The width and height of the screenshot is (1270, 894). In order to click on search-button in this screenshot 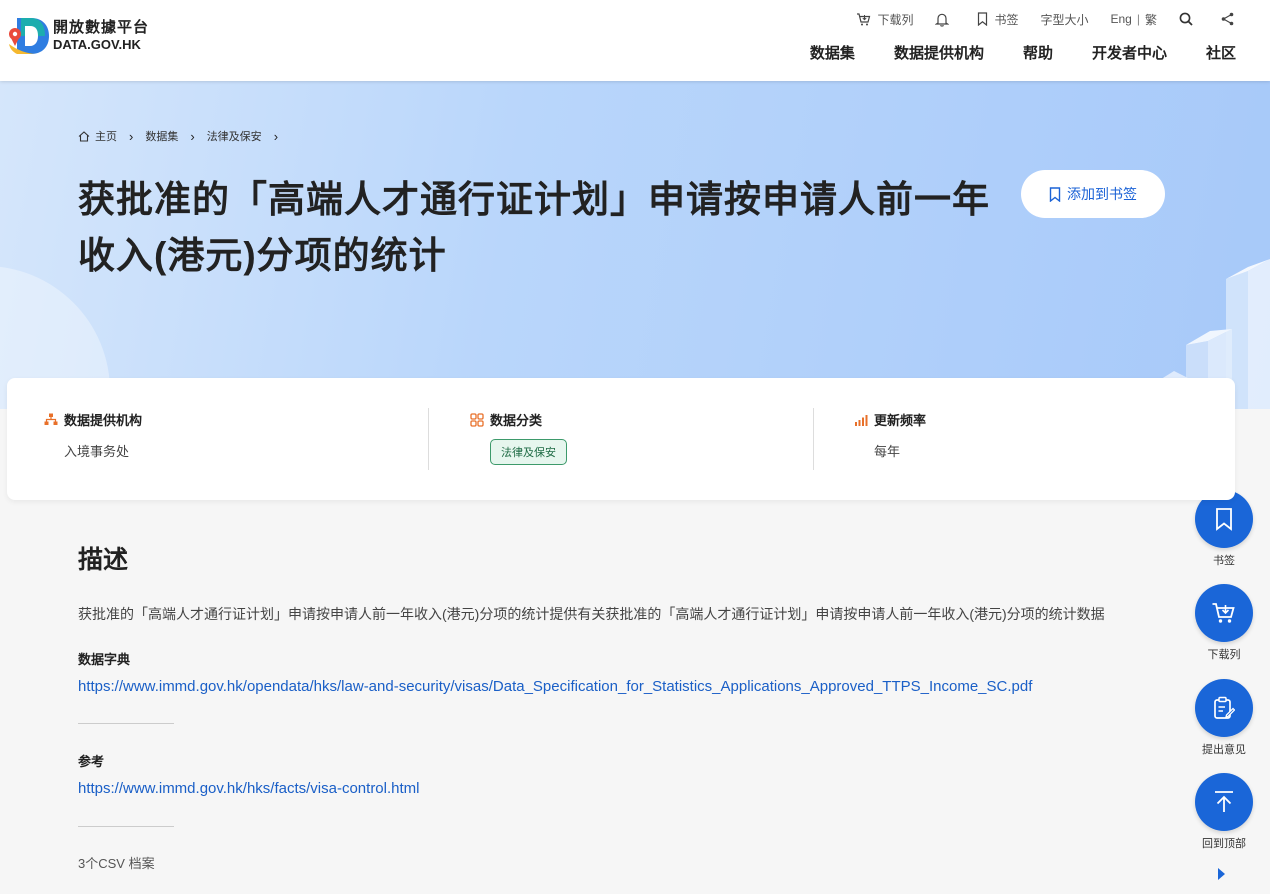, I will do `click(1189, 19)`.